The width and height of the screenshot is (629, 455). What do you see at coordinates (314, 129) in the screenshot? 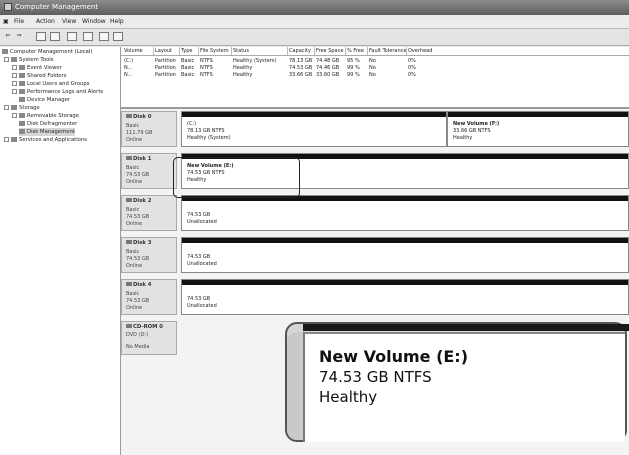
I see `partition-c: (C:) 78.13 GB NTFS Healthy (System)` at bounding box center [314, 129].